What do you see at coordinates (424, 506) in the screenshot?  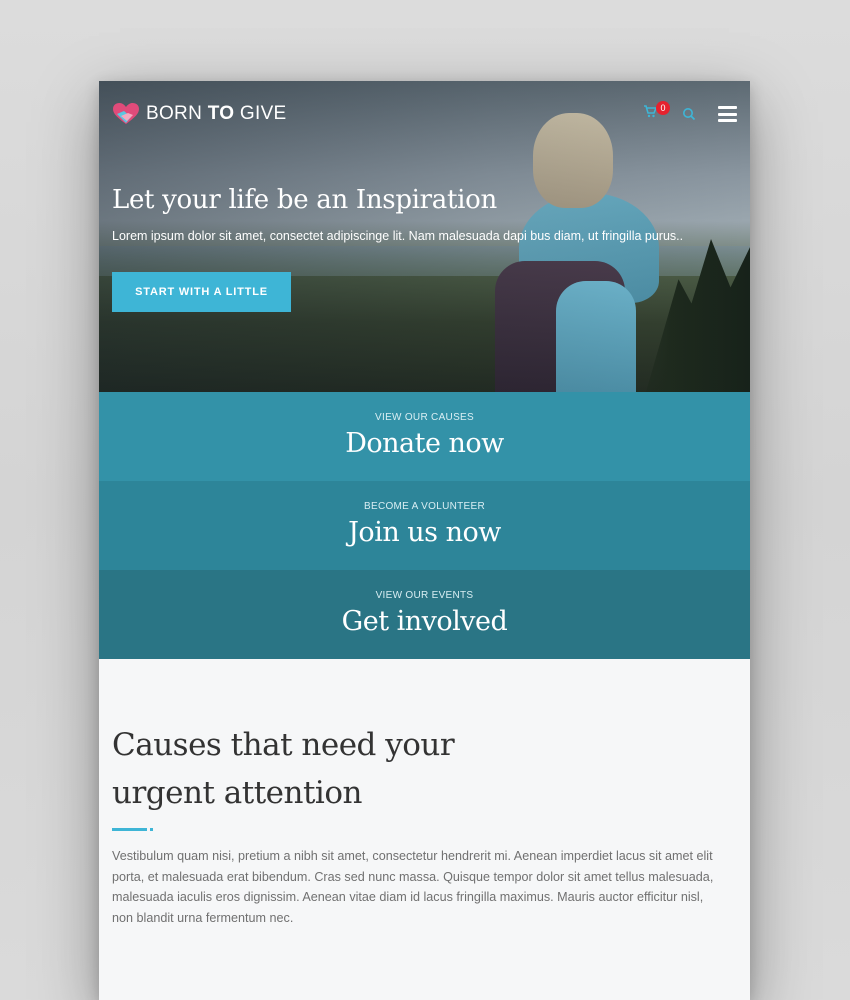 I see `band-eyebrow: BECOME A VOLUNTEER` at bounding box center [424, 506].